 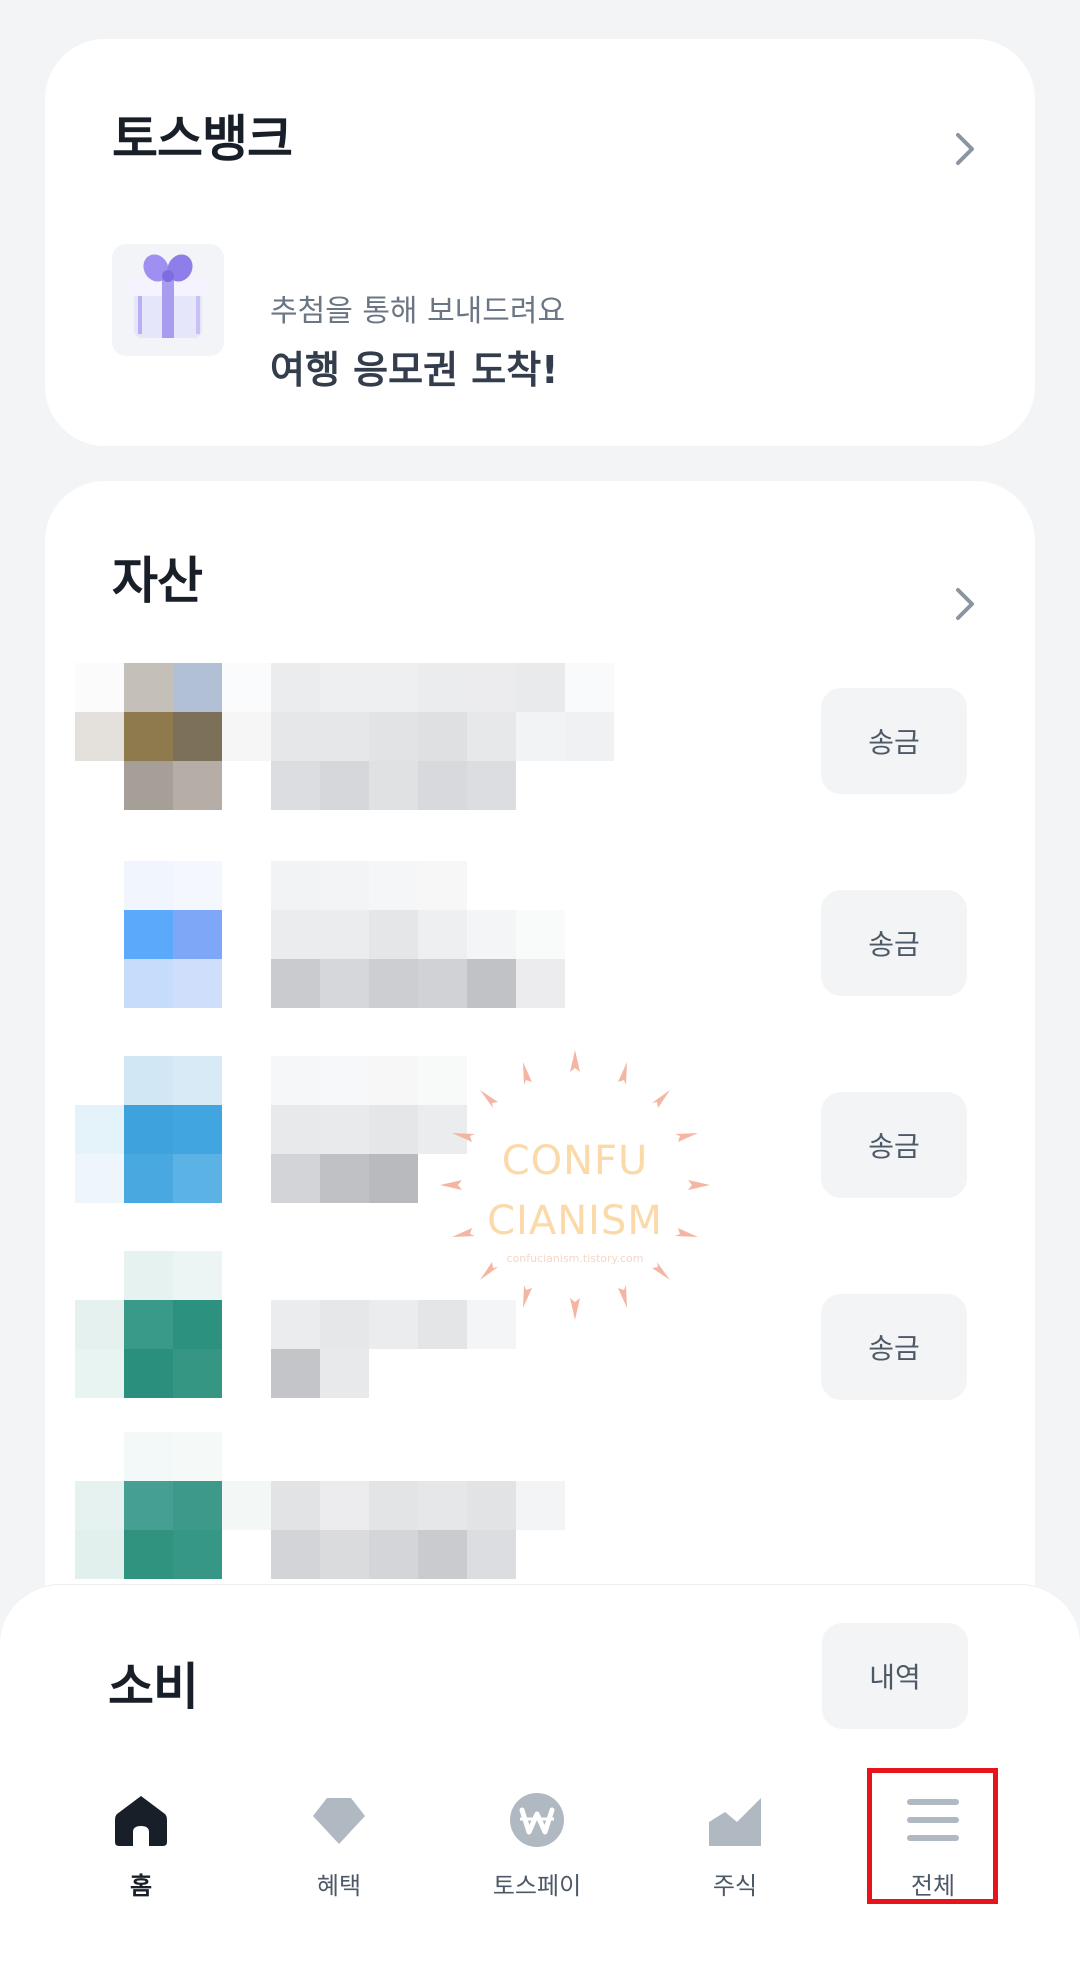 What do you see at coordinates (141, 1886) in the screenshot?
I see `tab-label: 홈` at bounding box center [141, 1886].